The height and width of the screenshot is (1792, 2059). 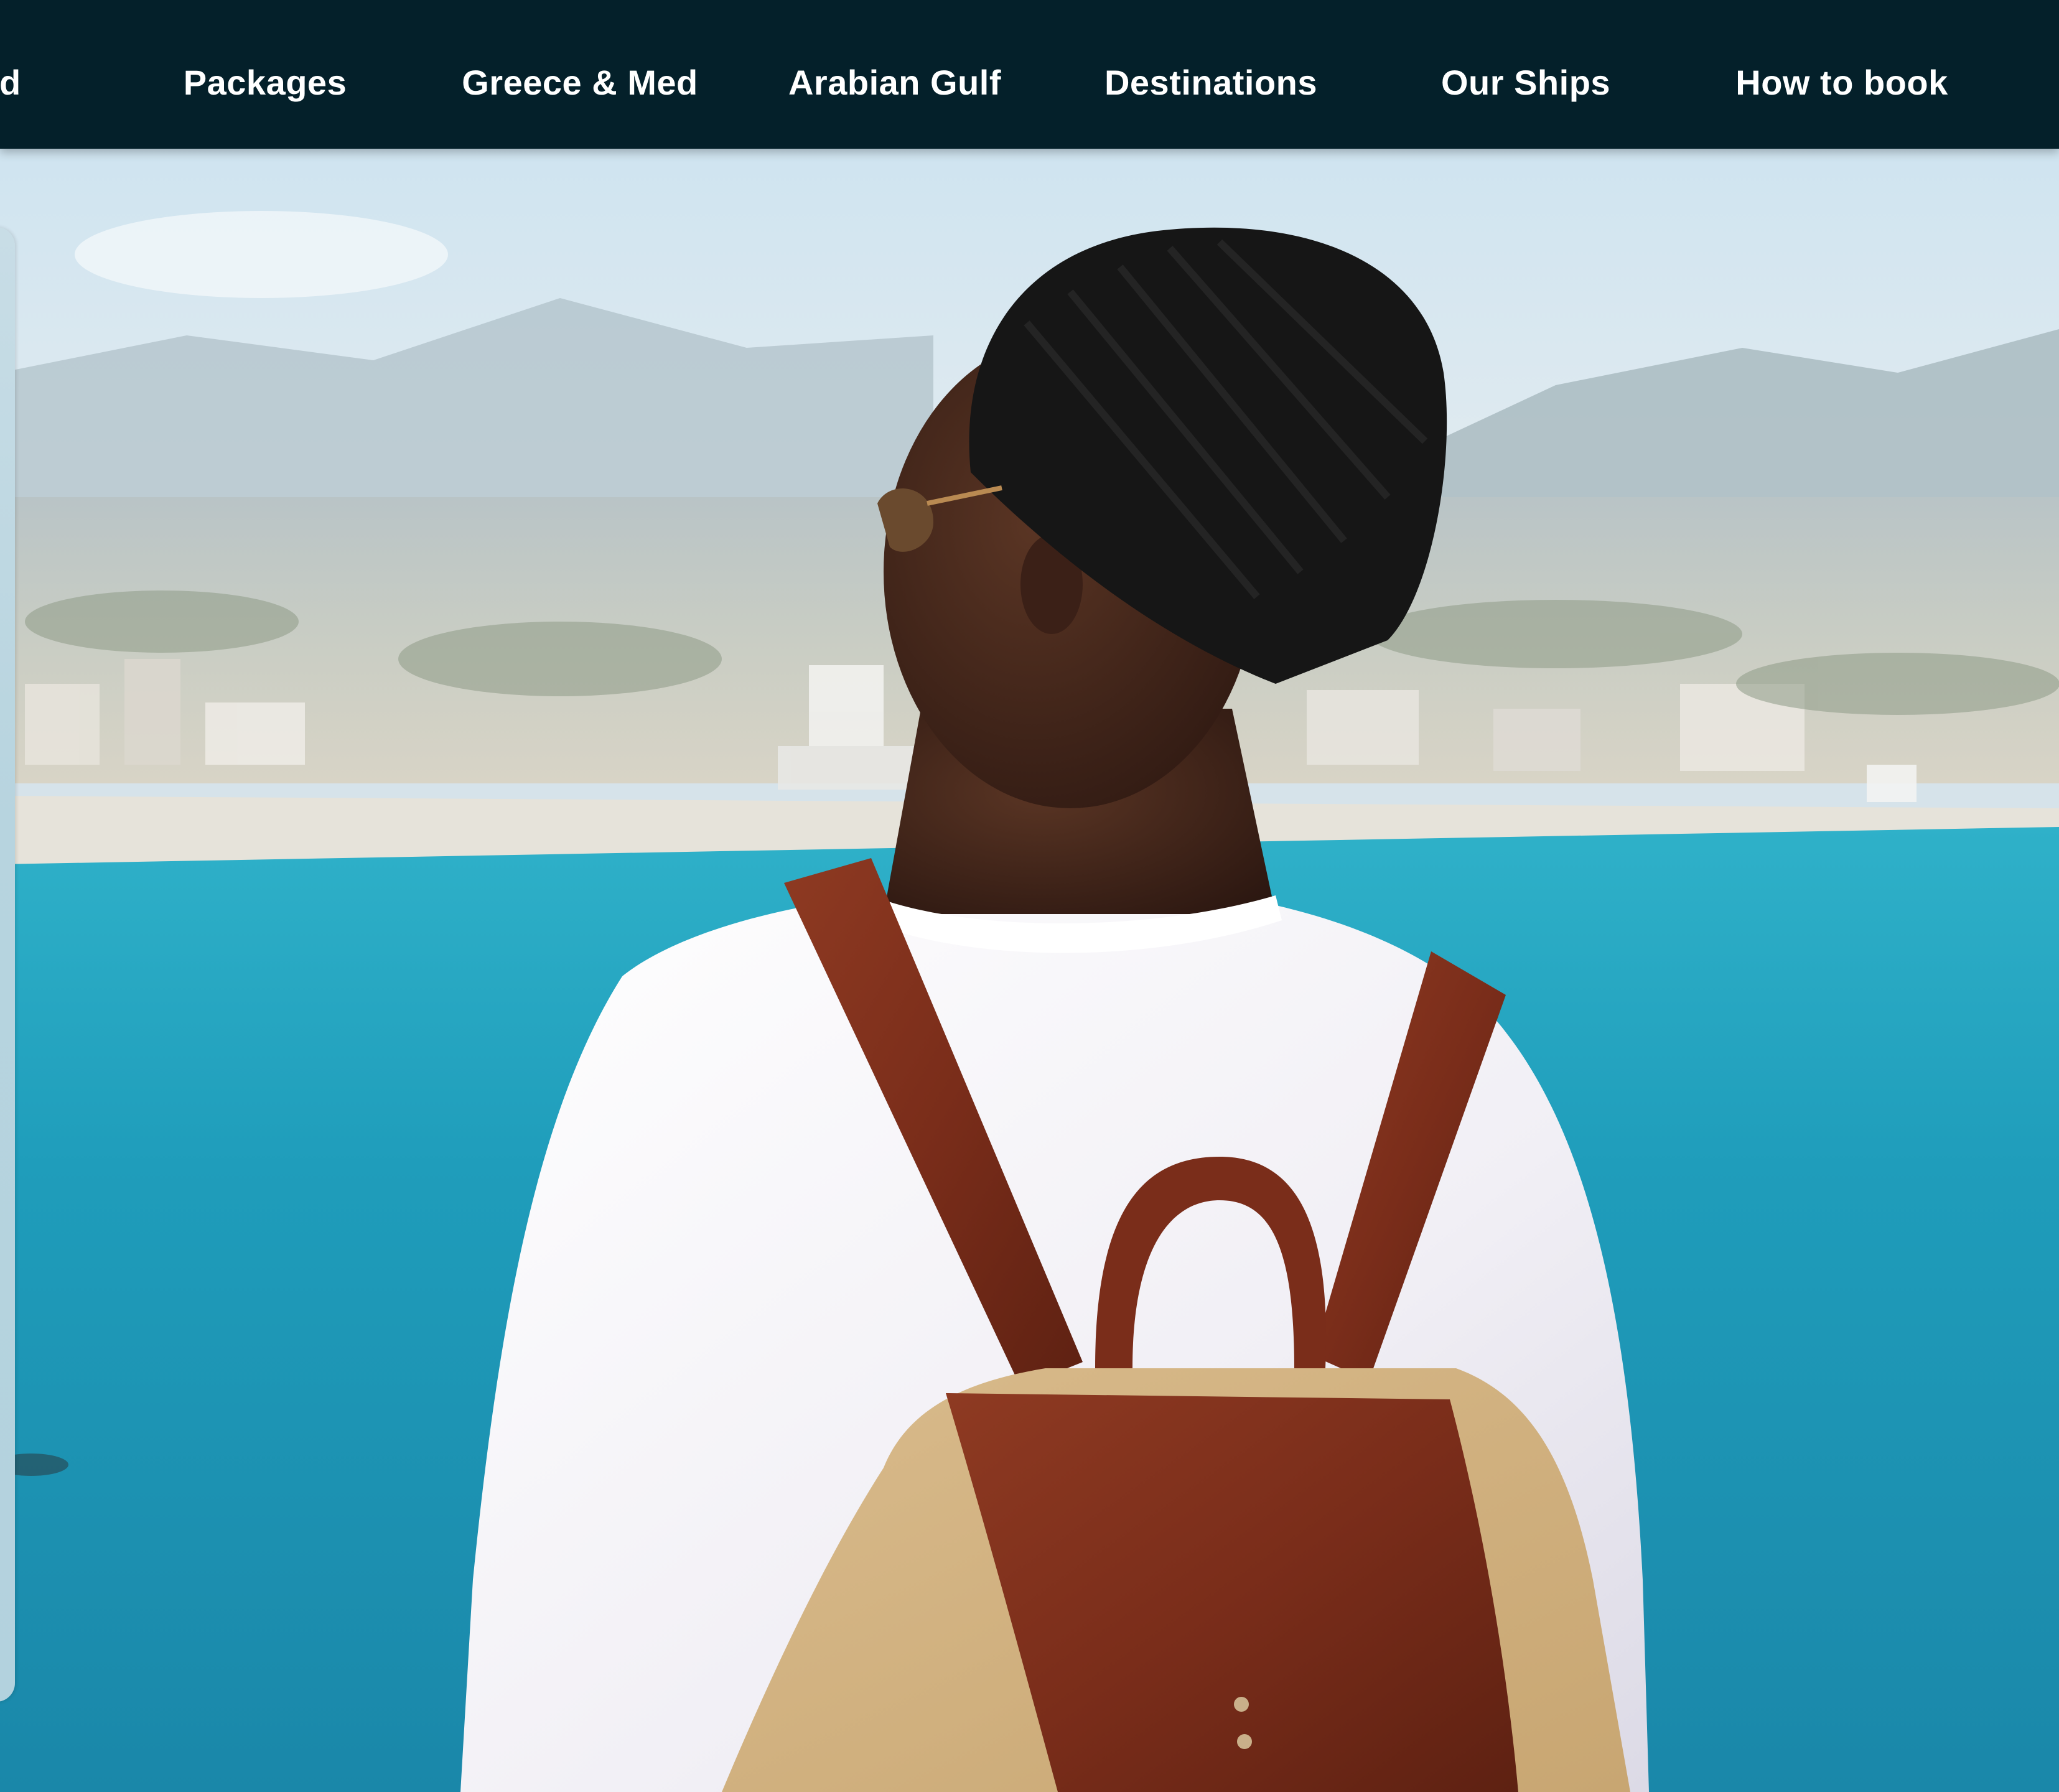 I want to click on nav-item-arabian-gulf: Arabian Gulf, so click(x=894, y=74).